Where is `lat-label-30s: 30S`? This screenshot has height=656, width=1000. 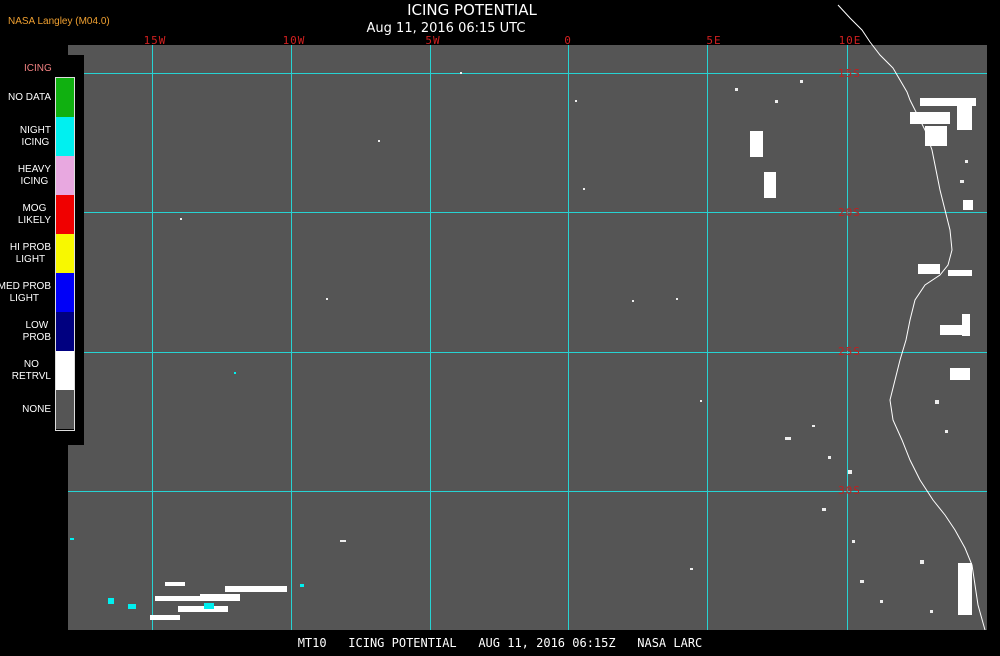
lat-label-30s: 30S is located at coordinates (849, 490).